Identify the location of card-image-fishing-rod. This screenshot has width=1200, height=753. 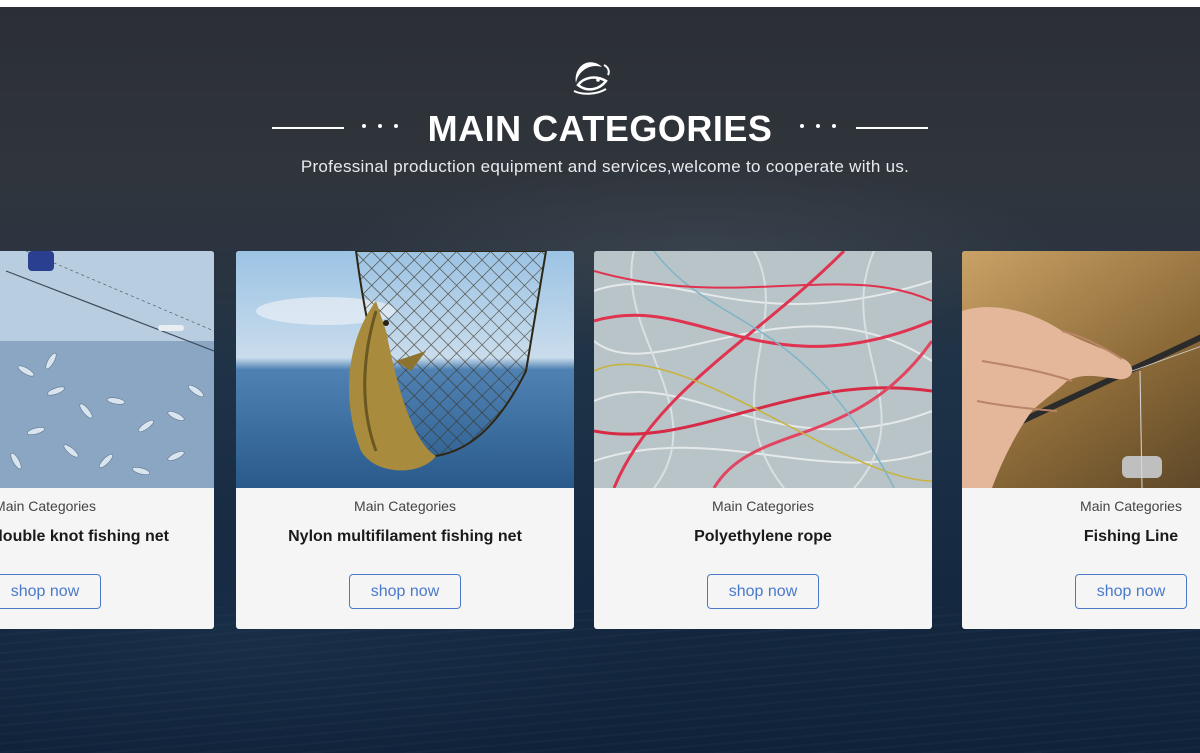
(1081, 369).